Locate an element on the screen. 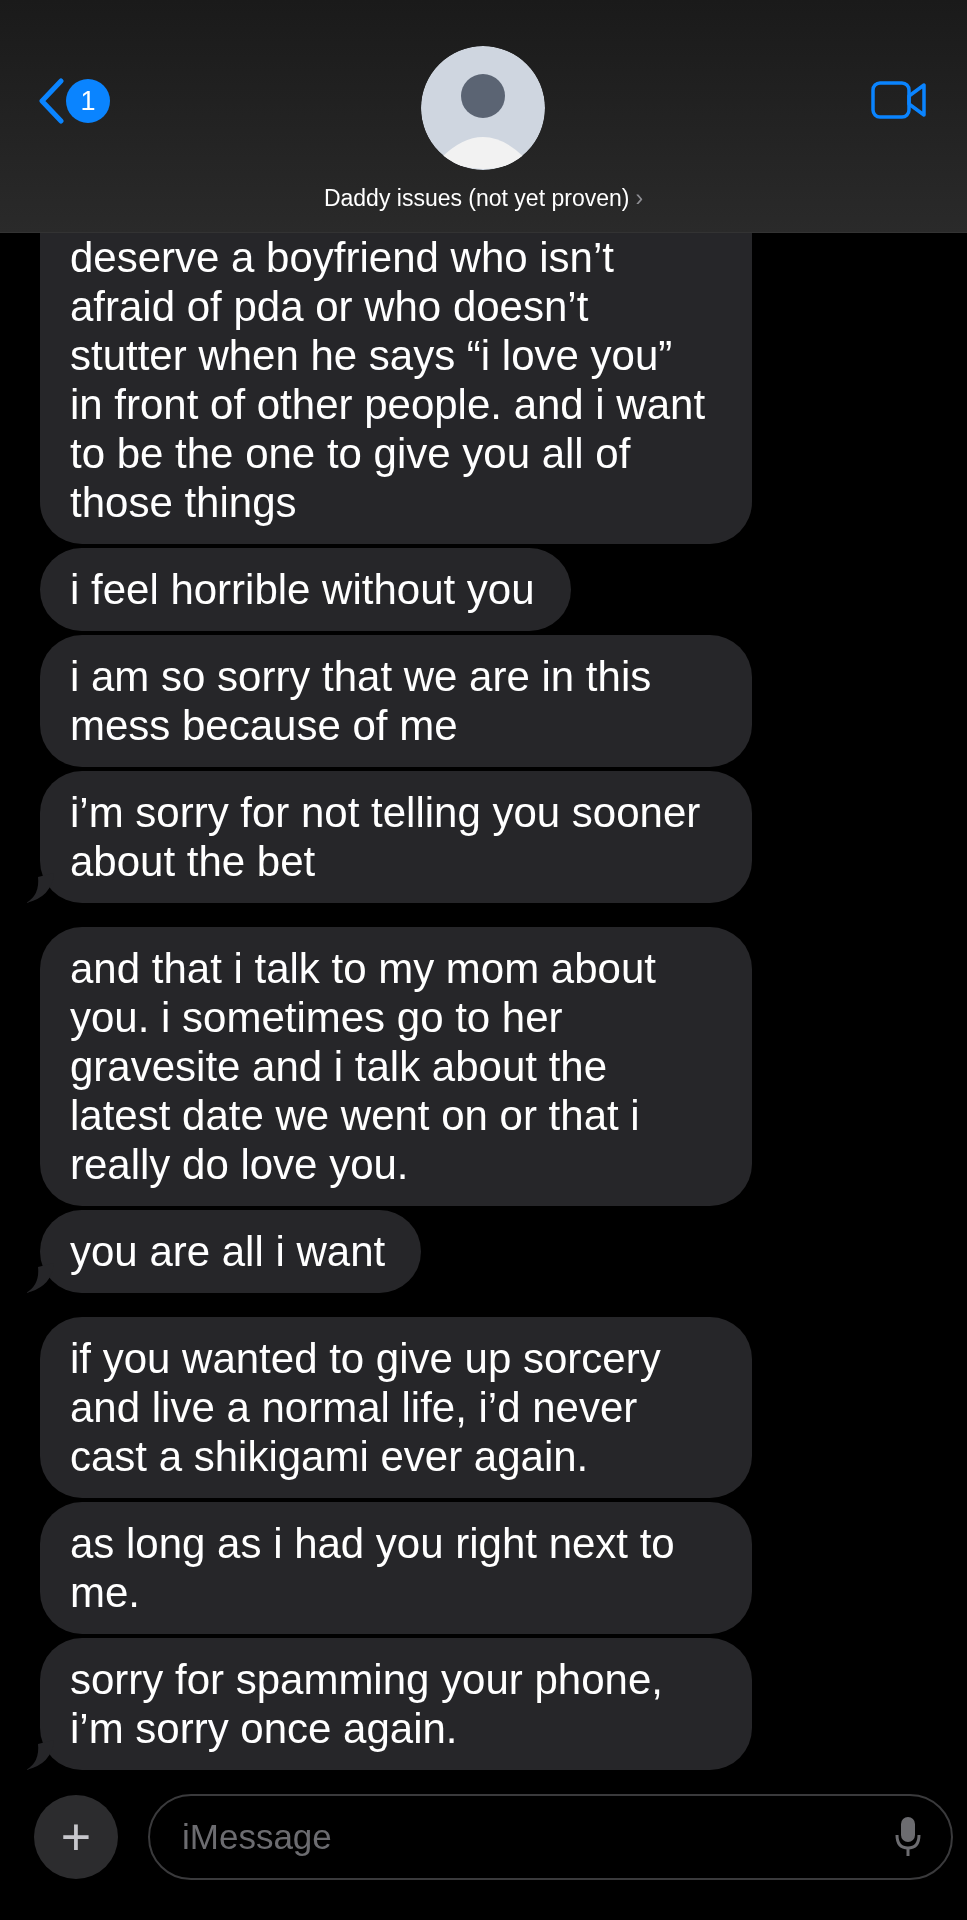  add-button: + is located at coordinates (76, 1837).